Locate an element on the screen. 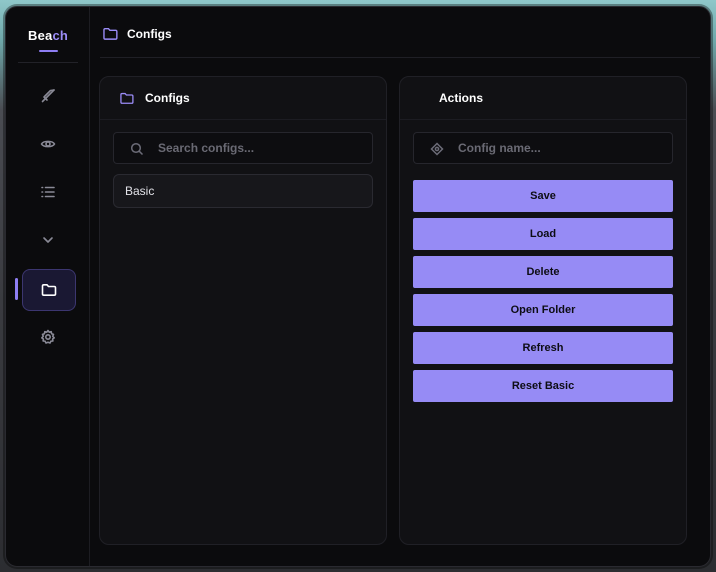 The image size is (716, 572). topbar-divider is located at coordinates (400, 57).